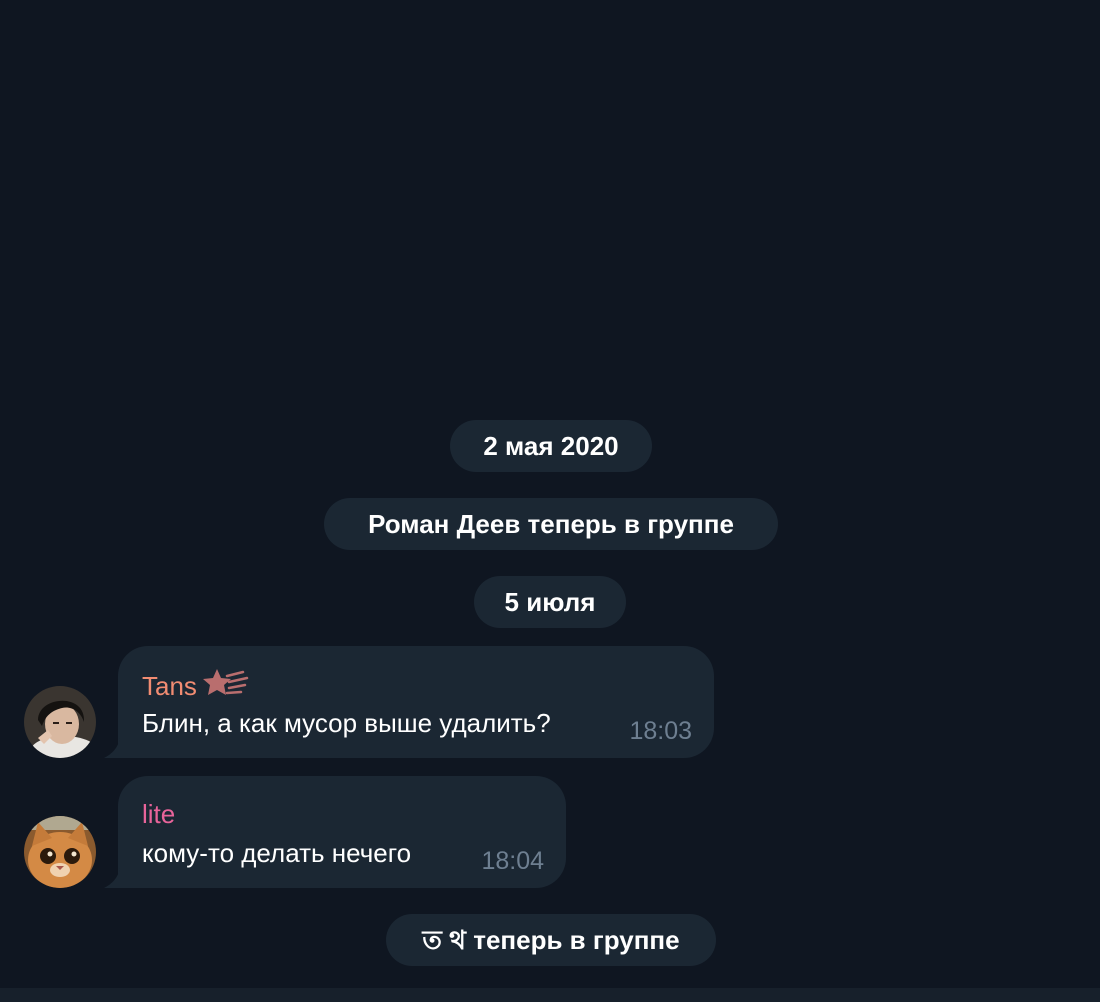  What do you see at coordinates (512, 861) in the screenshot?
I see `message-time: 18:04` at bounding box center [512, 861].